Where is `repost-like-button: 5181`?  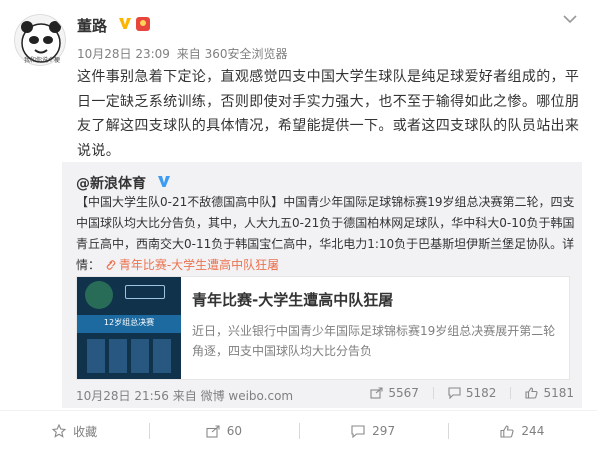
repost-like-button: 5181 is located at coordinates (549, 393).